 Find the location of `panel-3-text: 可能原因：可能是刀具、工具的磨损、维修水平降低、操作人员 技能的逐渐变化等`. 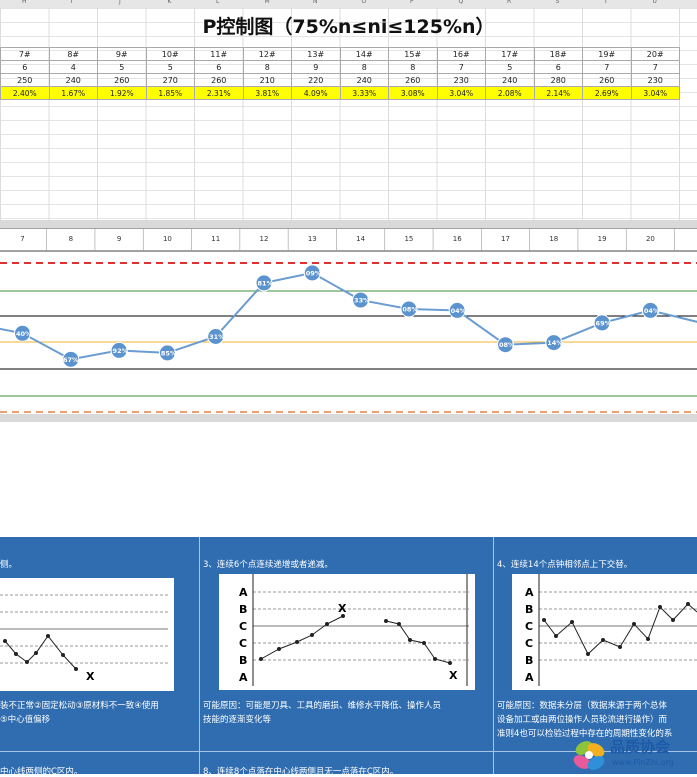

panel-3-text: 可能原因：可能是刀具、工具的磨损、维修水平降低、操作人员 技能的逐渐变化等 is located at coordinates (322, 713).